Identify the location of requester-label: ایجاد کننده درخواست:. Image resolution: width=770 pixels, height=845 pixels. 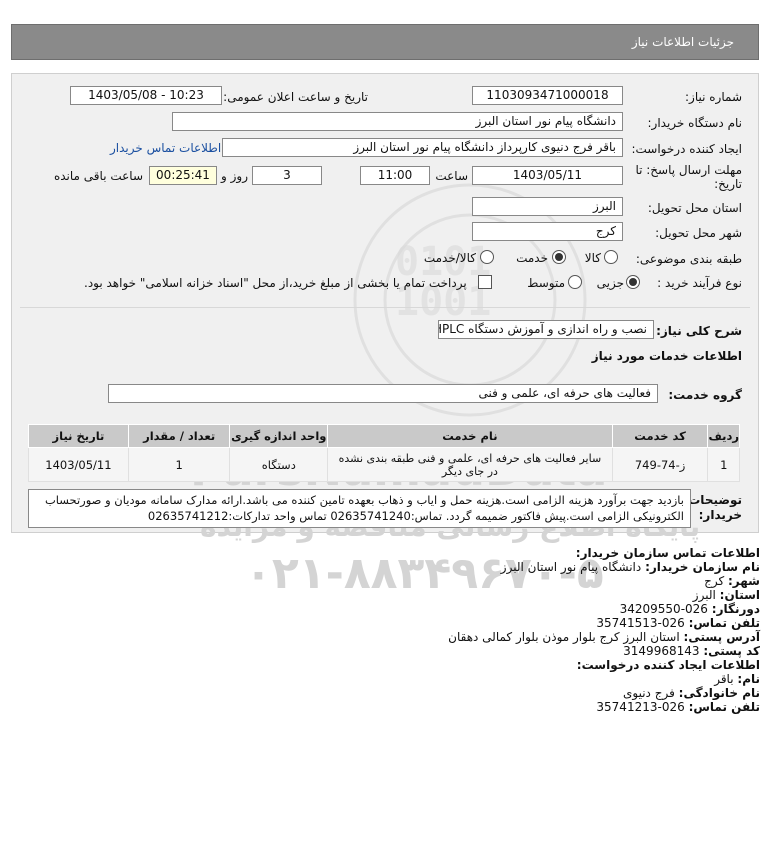
(686, 149).